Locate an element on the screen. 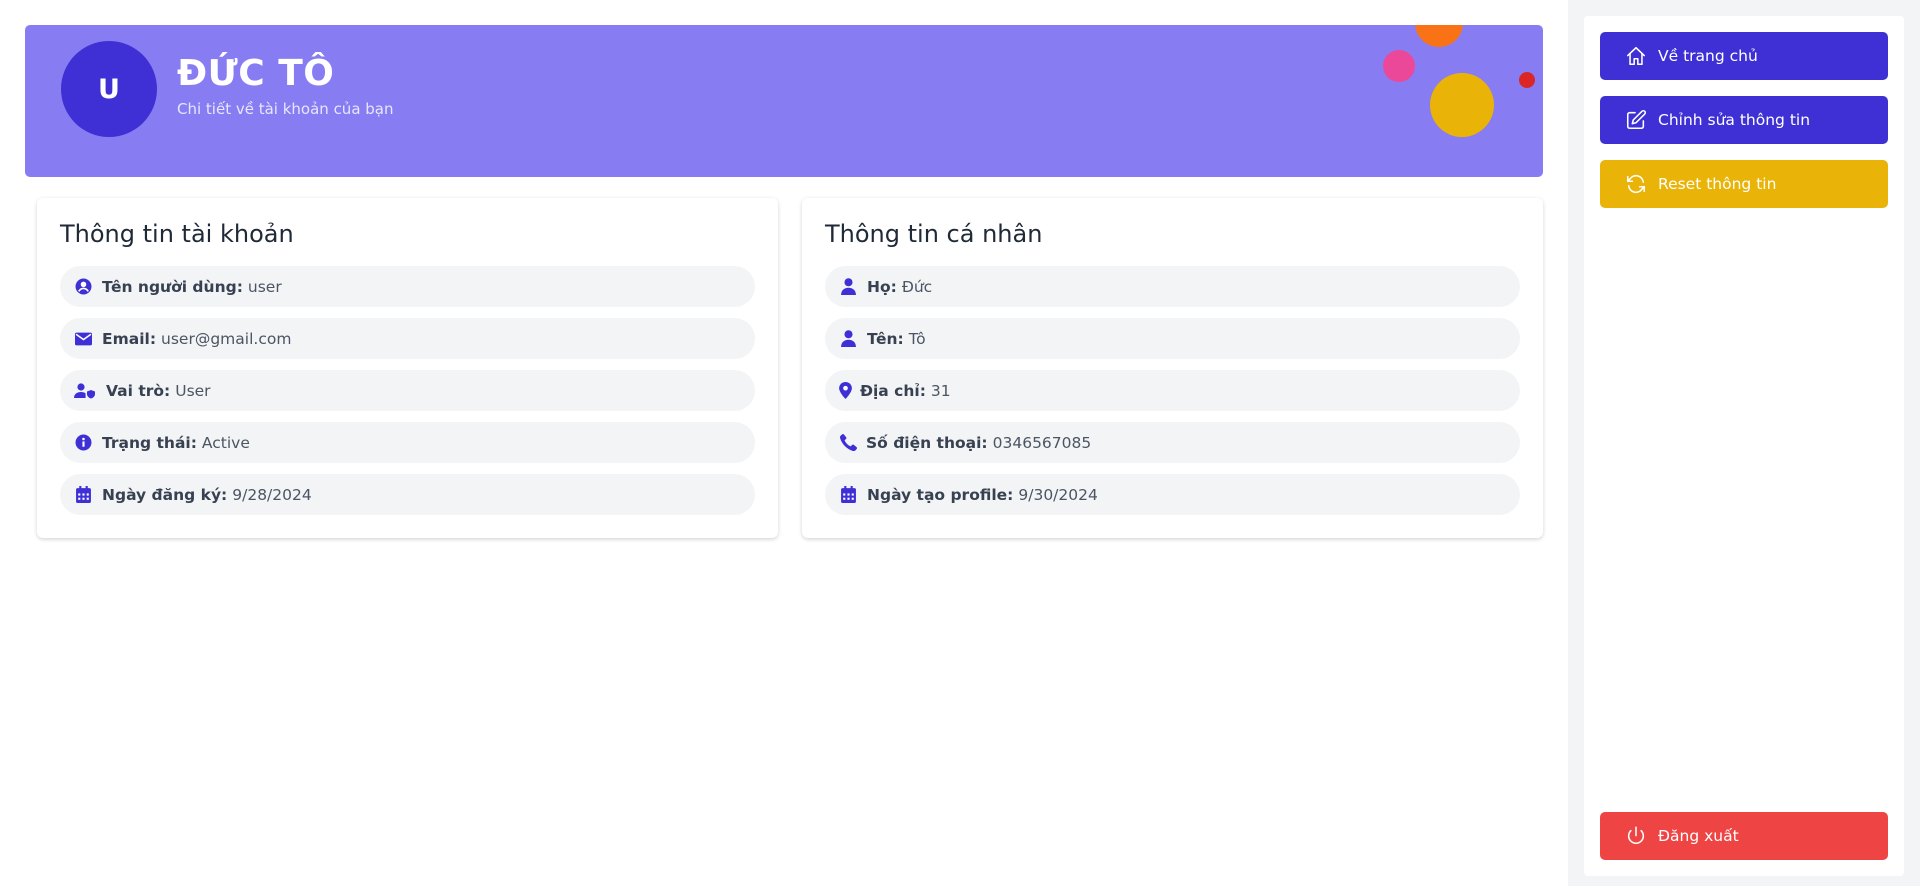  account-info-title: Thông tin tài khoản is located at coordinates (177, 234).